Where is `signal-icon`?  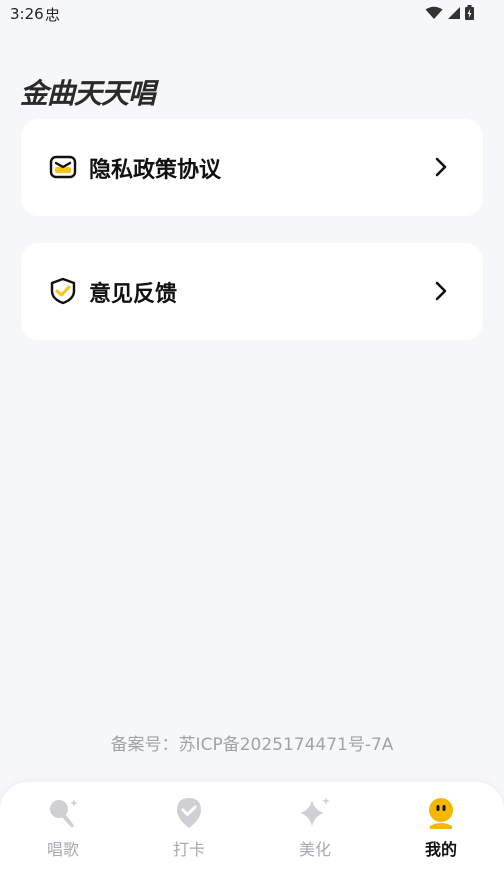
signal-icon is located at coordinates (454, 12).